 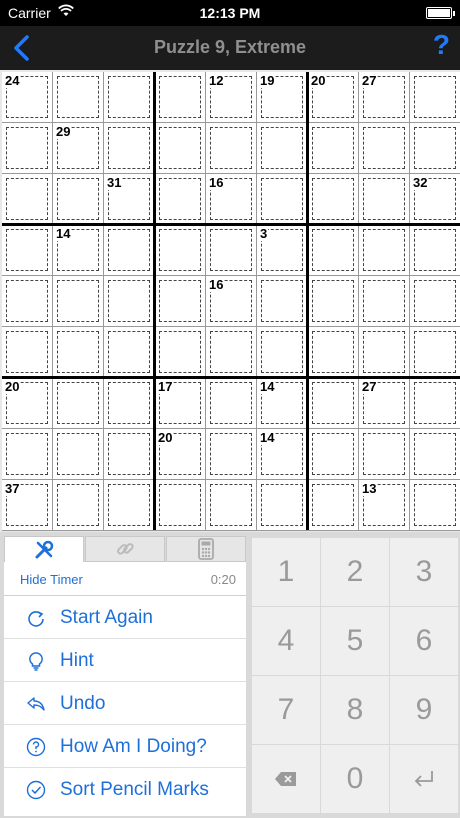 What do you see at coordinates (384, 505) in the screenshot?
I see `grid-cell: 13` at bounding box center [384, 505].